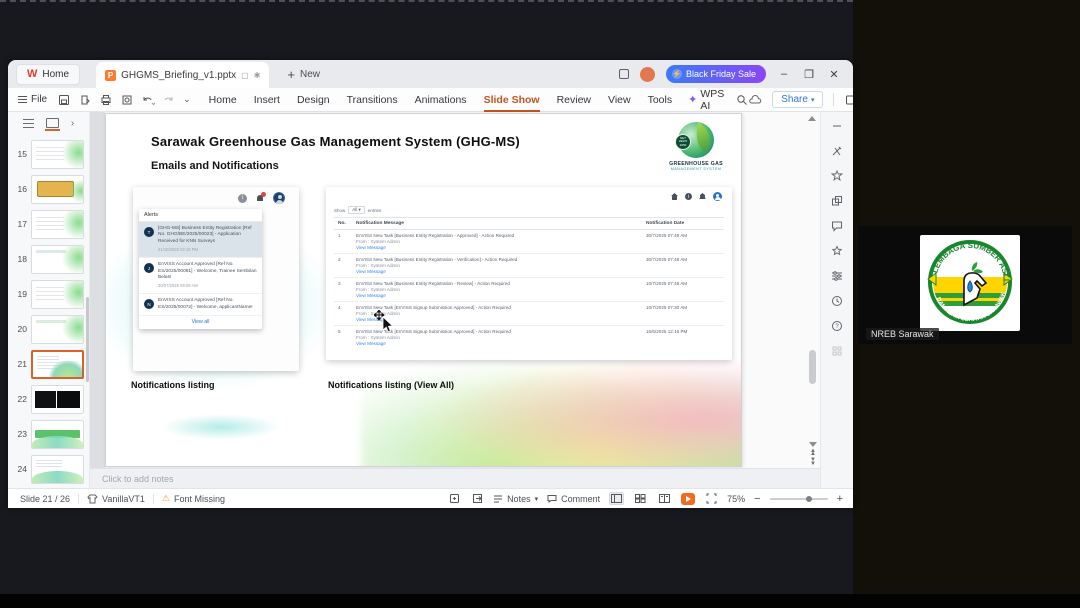 The image size is (1080, 608). What do you see at coordinates (430, 498) in the screenshot?
I see `statusbar: Slide 21 / 26 VanillaVT1 ⚠ Font Missing` at bounding box center [430, 498].